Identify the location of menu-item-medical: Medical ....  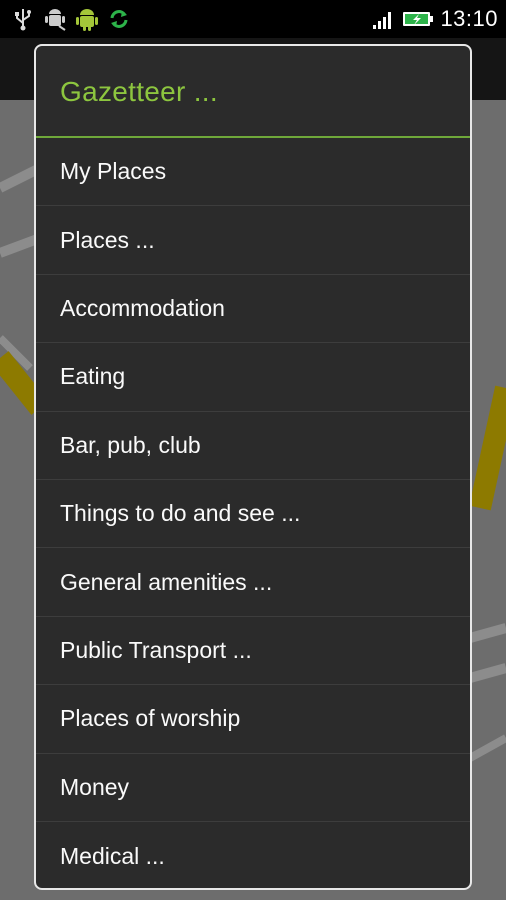
(253, 855).